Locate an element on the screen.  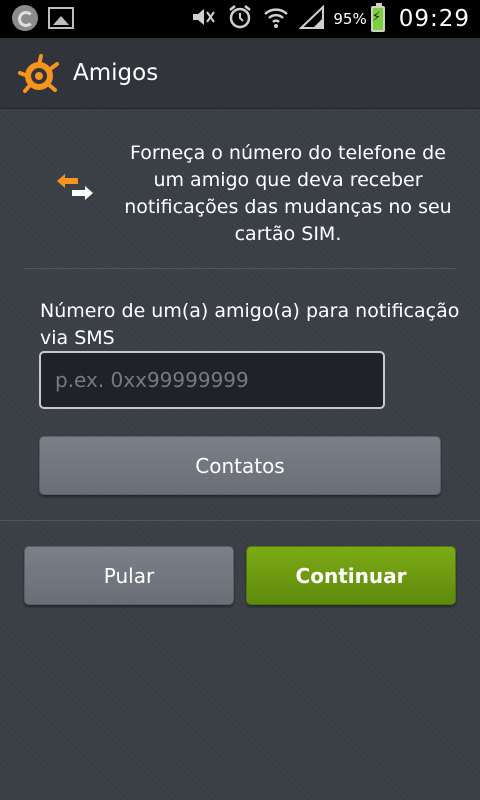
avast-logo-icon is located at coordinates (40, 76).